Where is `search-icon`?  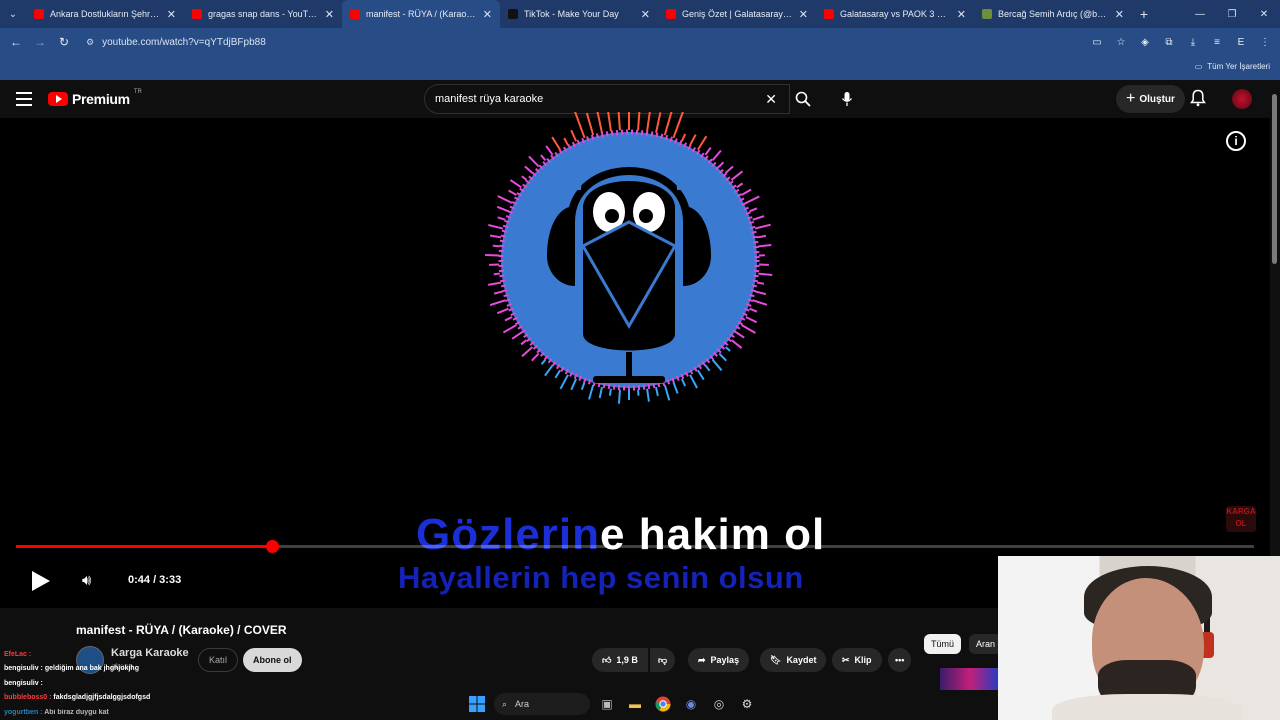 search-icon is located at coordinates (803, 99).